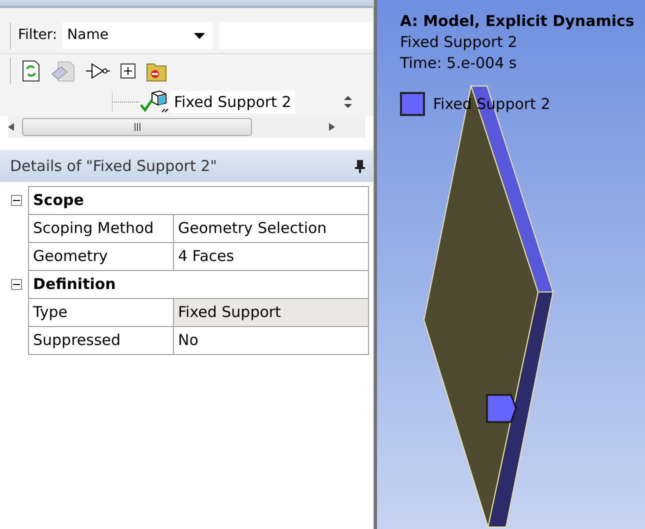  Describe the element at coordinates (126, 102) in the screenshot. I see `tree-connector-line` at that location.